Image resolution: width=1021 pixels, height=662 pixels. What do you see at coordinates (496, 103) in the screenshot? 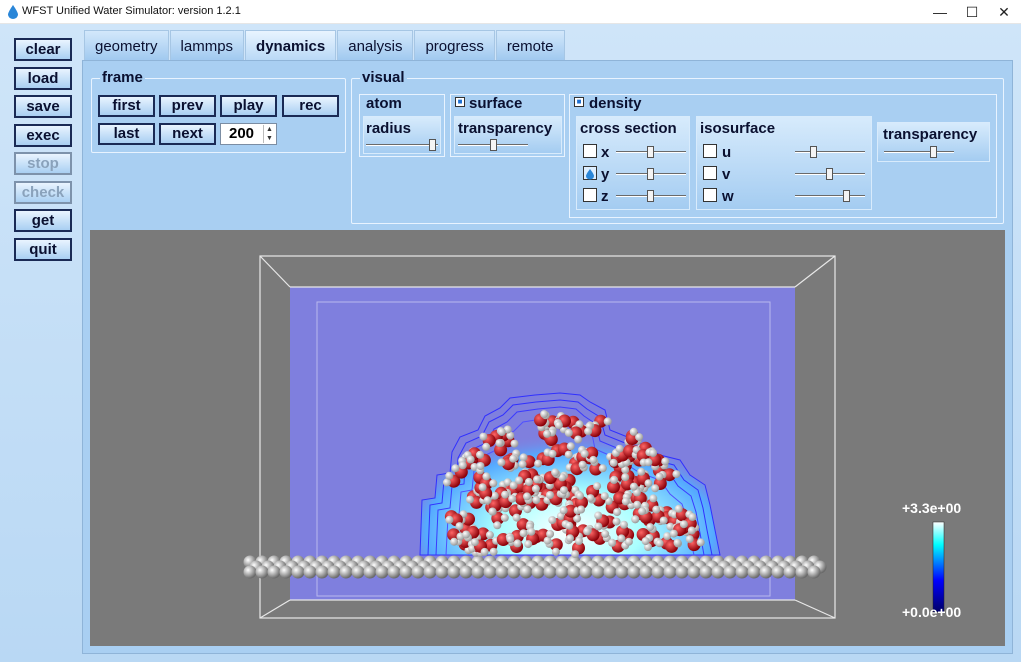
I see `surface-group-title: surface` at bounding box center [496, 103].